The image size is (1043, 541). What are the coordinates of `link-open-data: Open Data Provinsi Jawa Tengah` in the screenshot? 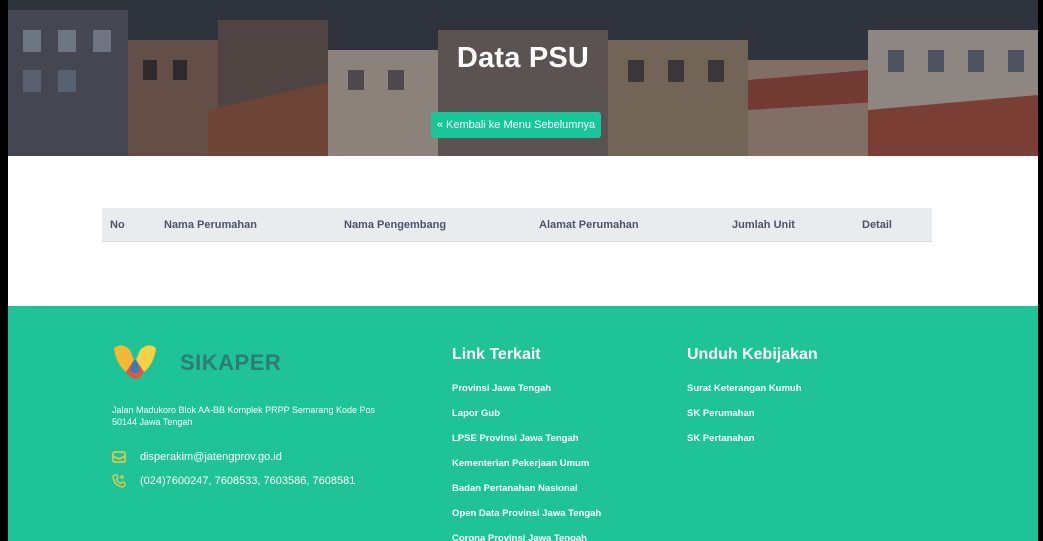 It's located at (526, 513).